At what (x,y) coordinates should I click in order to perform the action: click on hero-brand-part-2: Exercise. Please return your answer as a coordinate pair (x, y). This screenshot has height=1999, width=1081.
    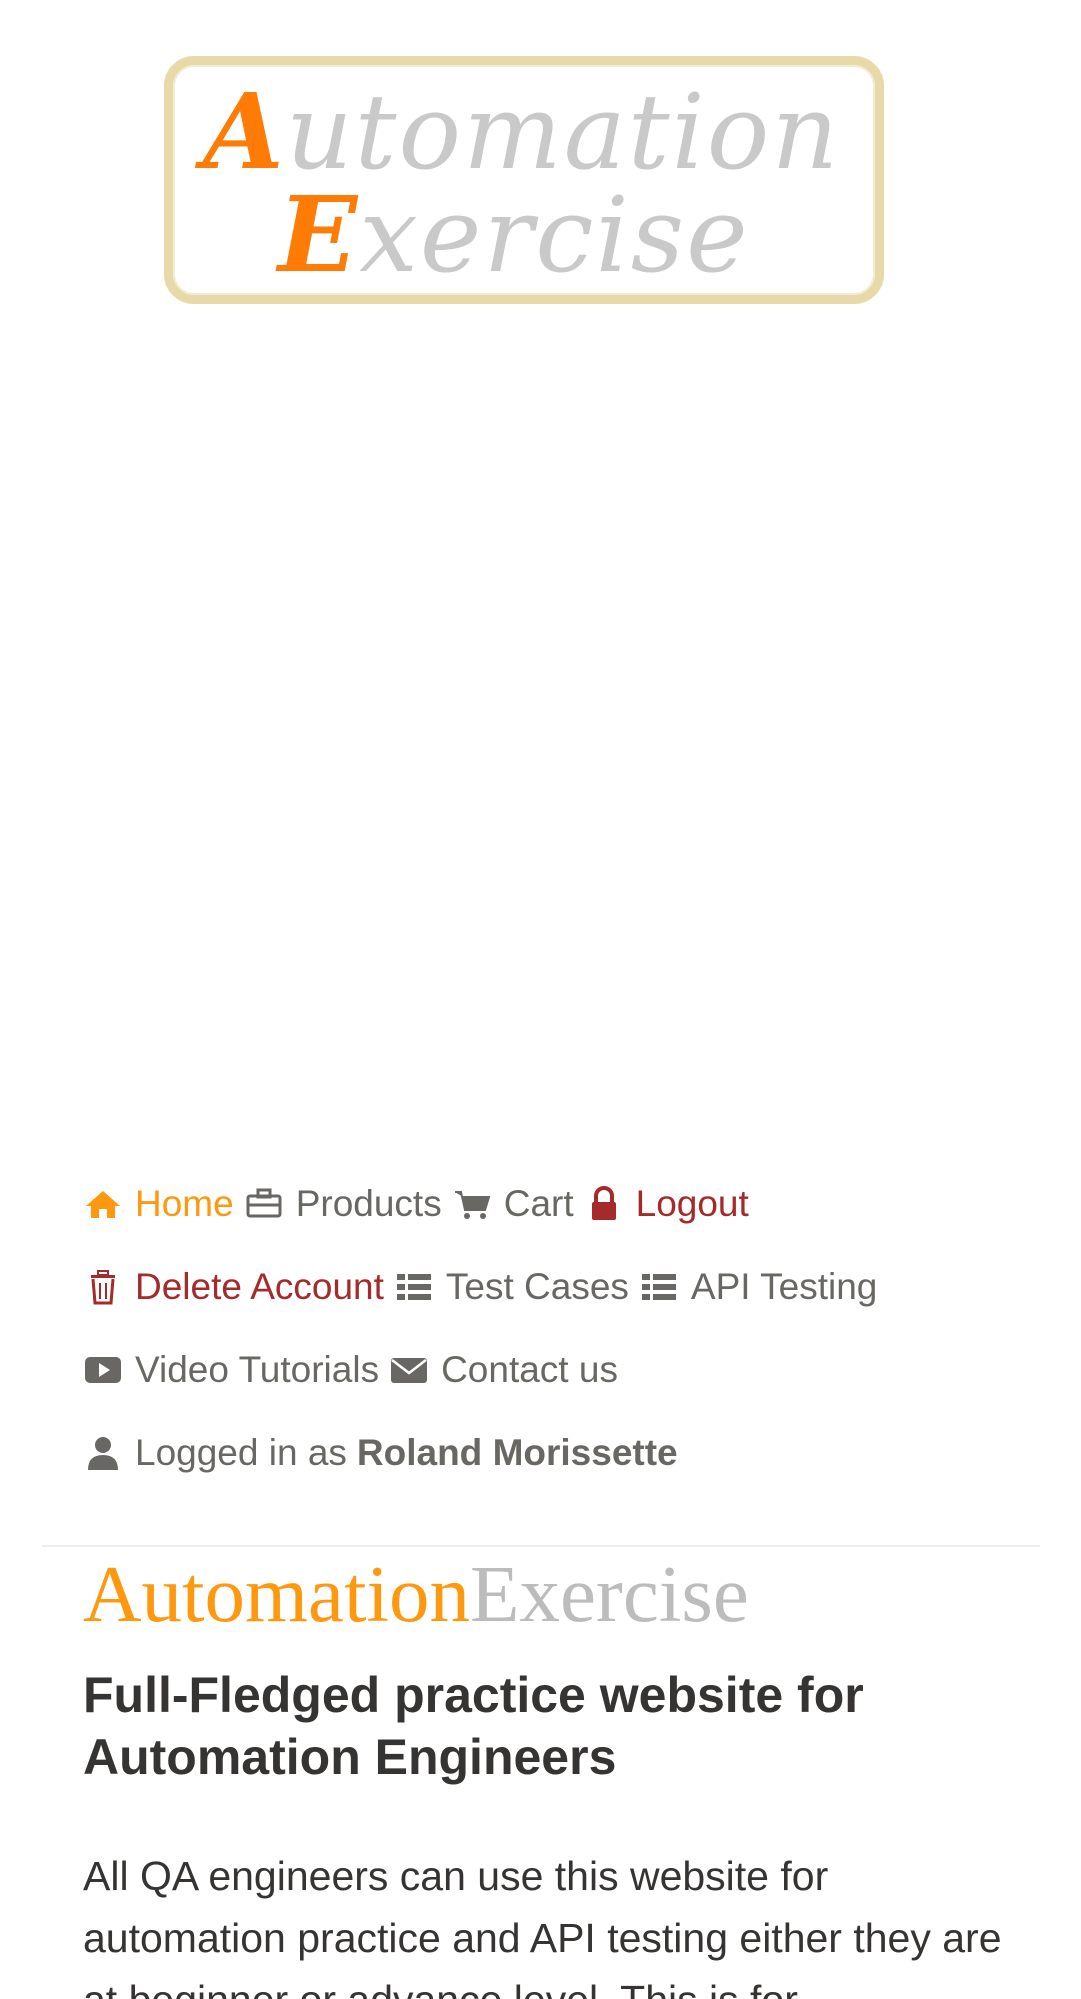
    Looking at the image, I should click on (609, 1594).